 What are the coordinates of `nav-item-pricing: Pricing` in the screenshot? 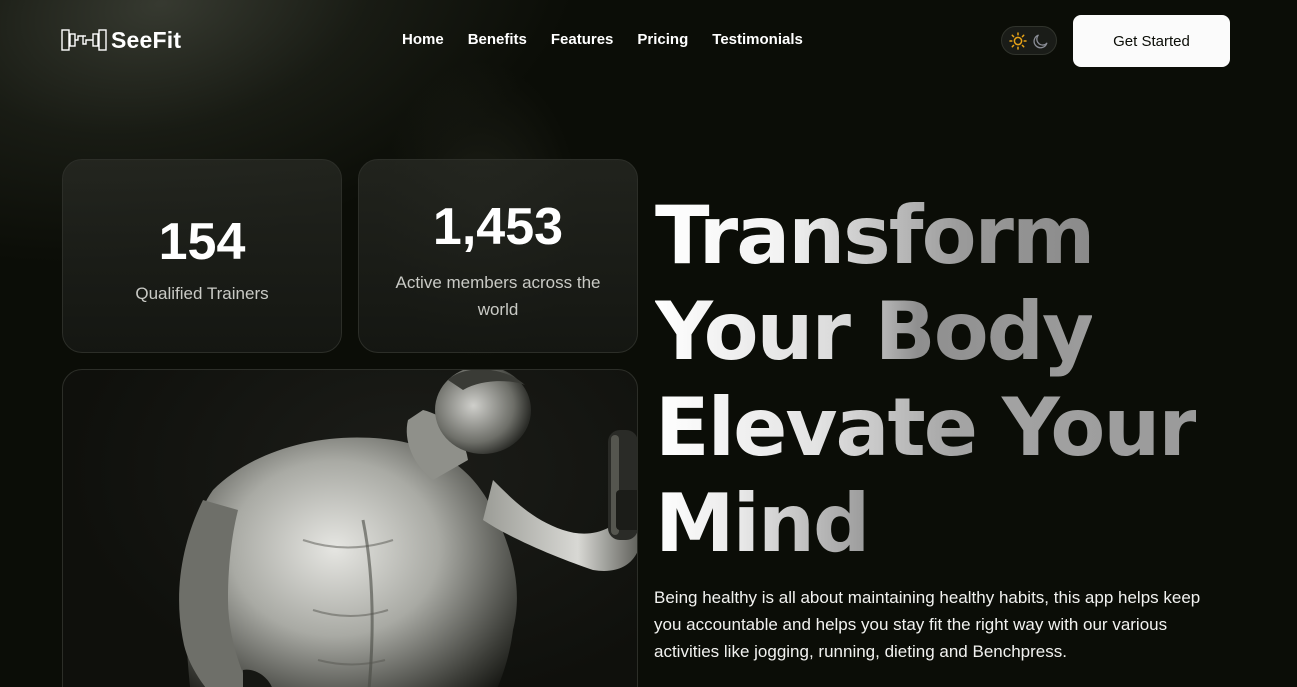 It's located at (662, 40).